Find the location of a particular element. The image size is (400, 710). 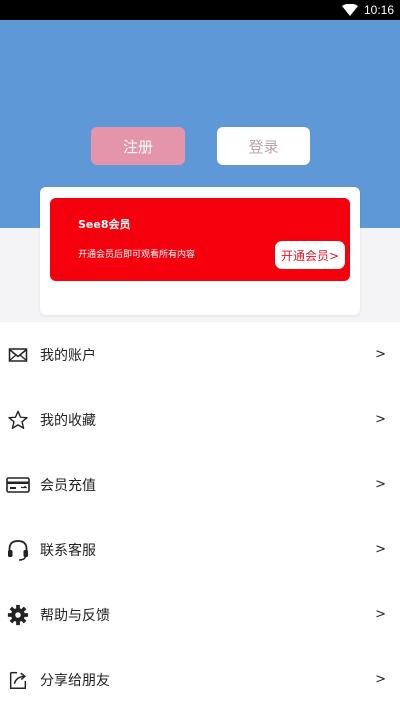

card-icon is located at coordinates (18, 485).